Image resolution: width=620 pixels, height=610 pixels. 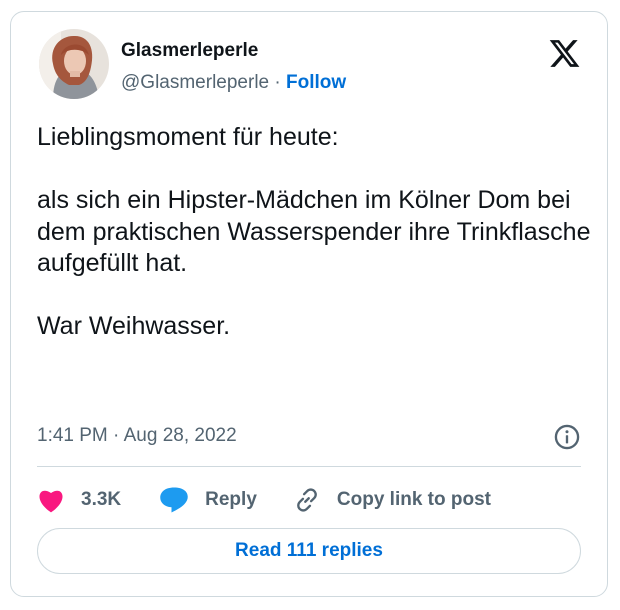 What do you see at coordinates (309, 466) in the screenshot?
I see `divider` at bounding box center [309, 466].